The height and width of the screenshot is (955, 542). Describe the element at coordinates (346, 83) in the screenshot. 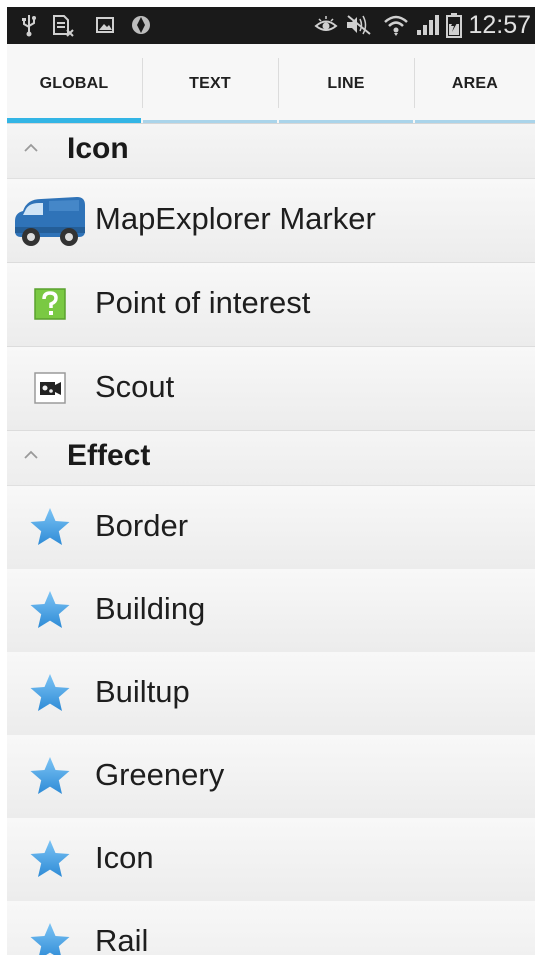

I see `tab-line: LINE` at that location.